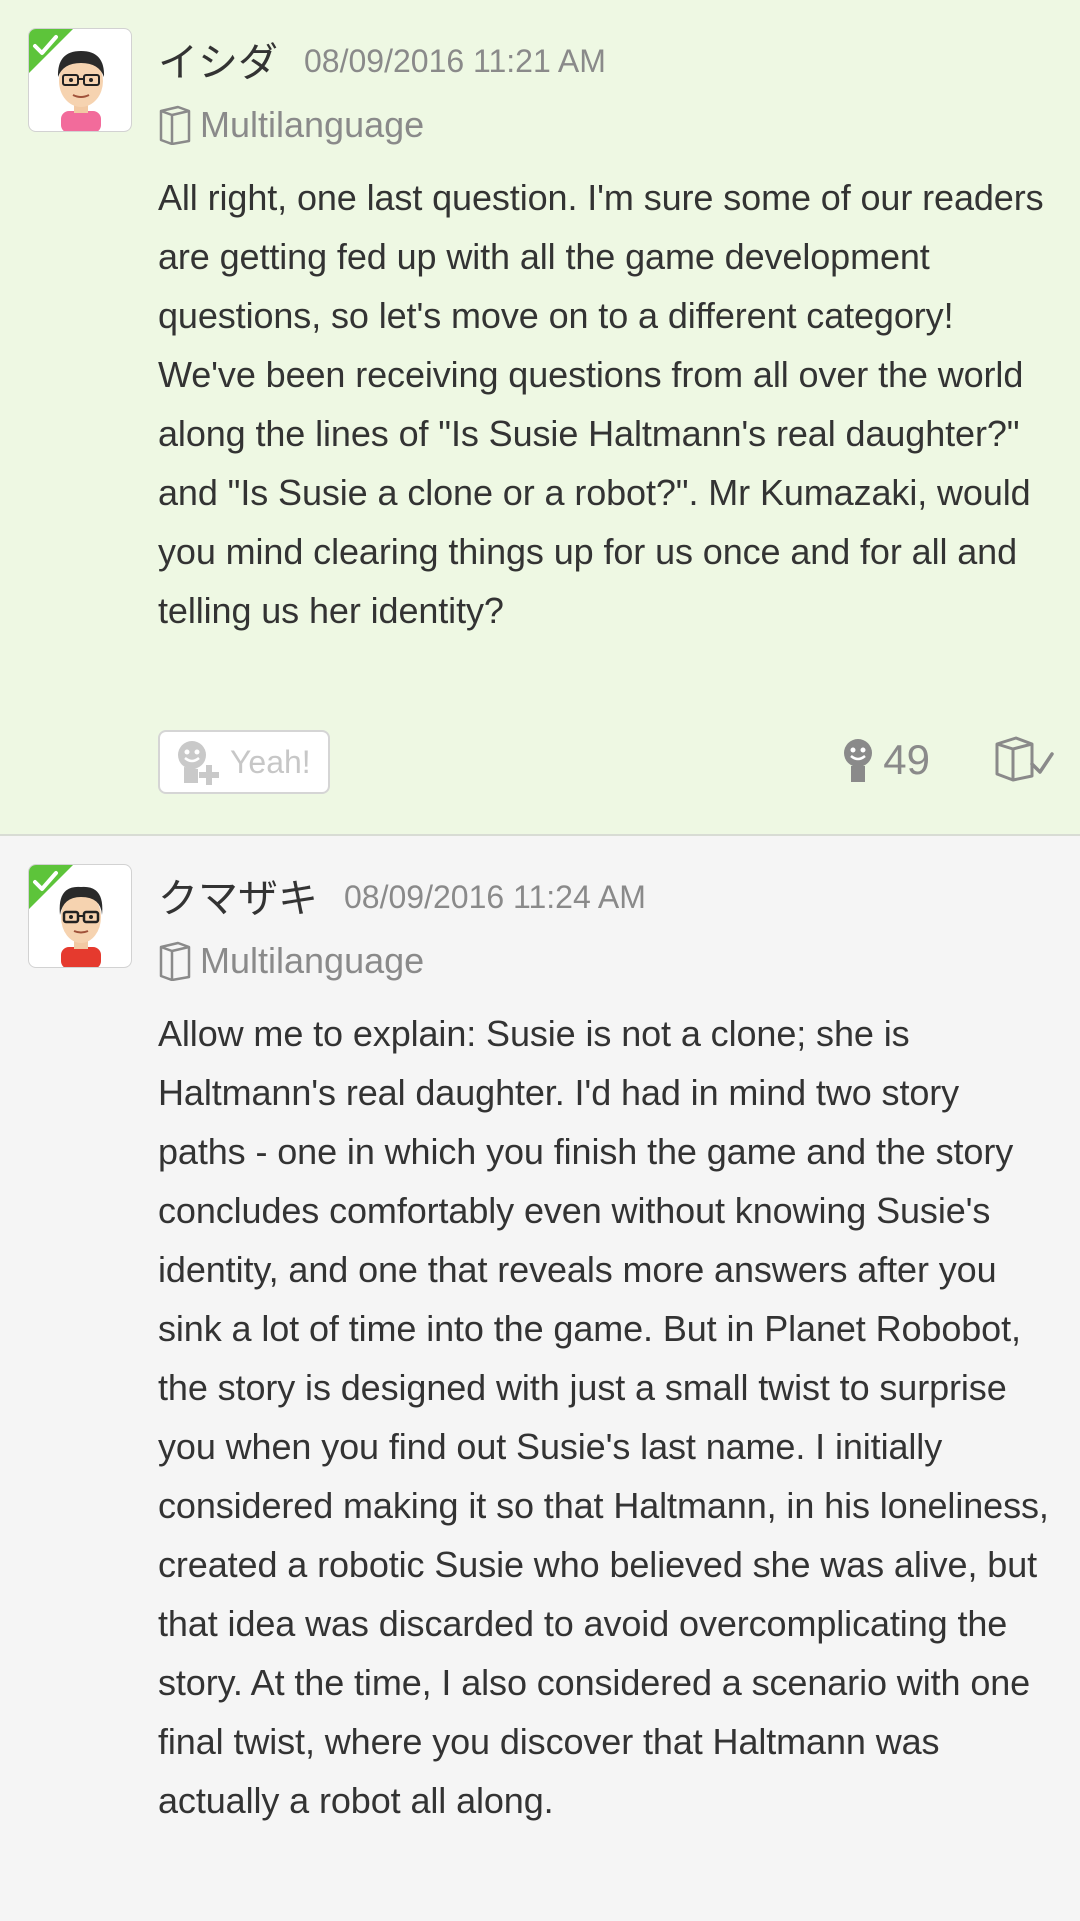 The image size is (1080, 1921). I want to click on yeah-count-indicator: 49, so click(885, 760).